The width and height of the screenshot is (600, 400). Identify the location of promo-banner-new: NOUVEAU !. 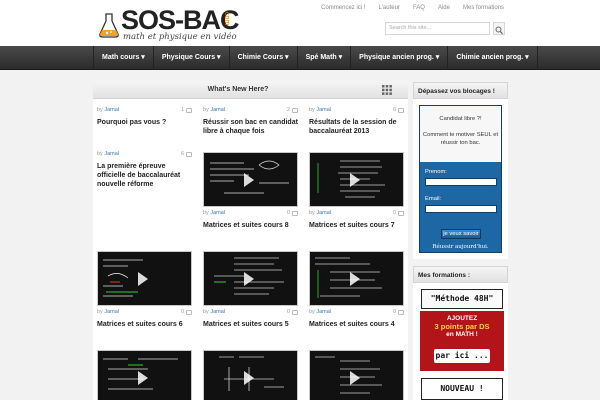
(462, 389).